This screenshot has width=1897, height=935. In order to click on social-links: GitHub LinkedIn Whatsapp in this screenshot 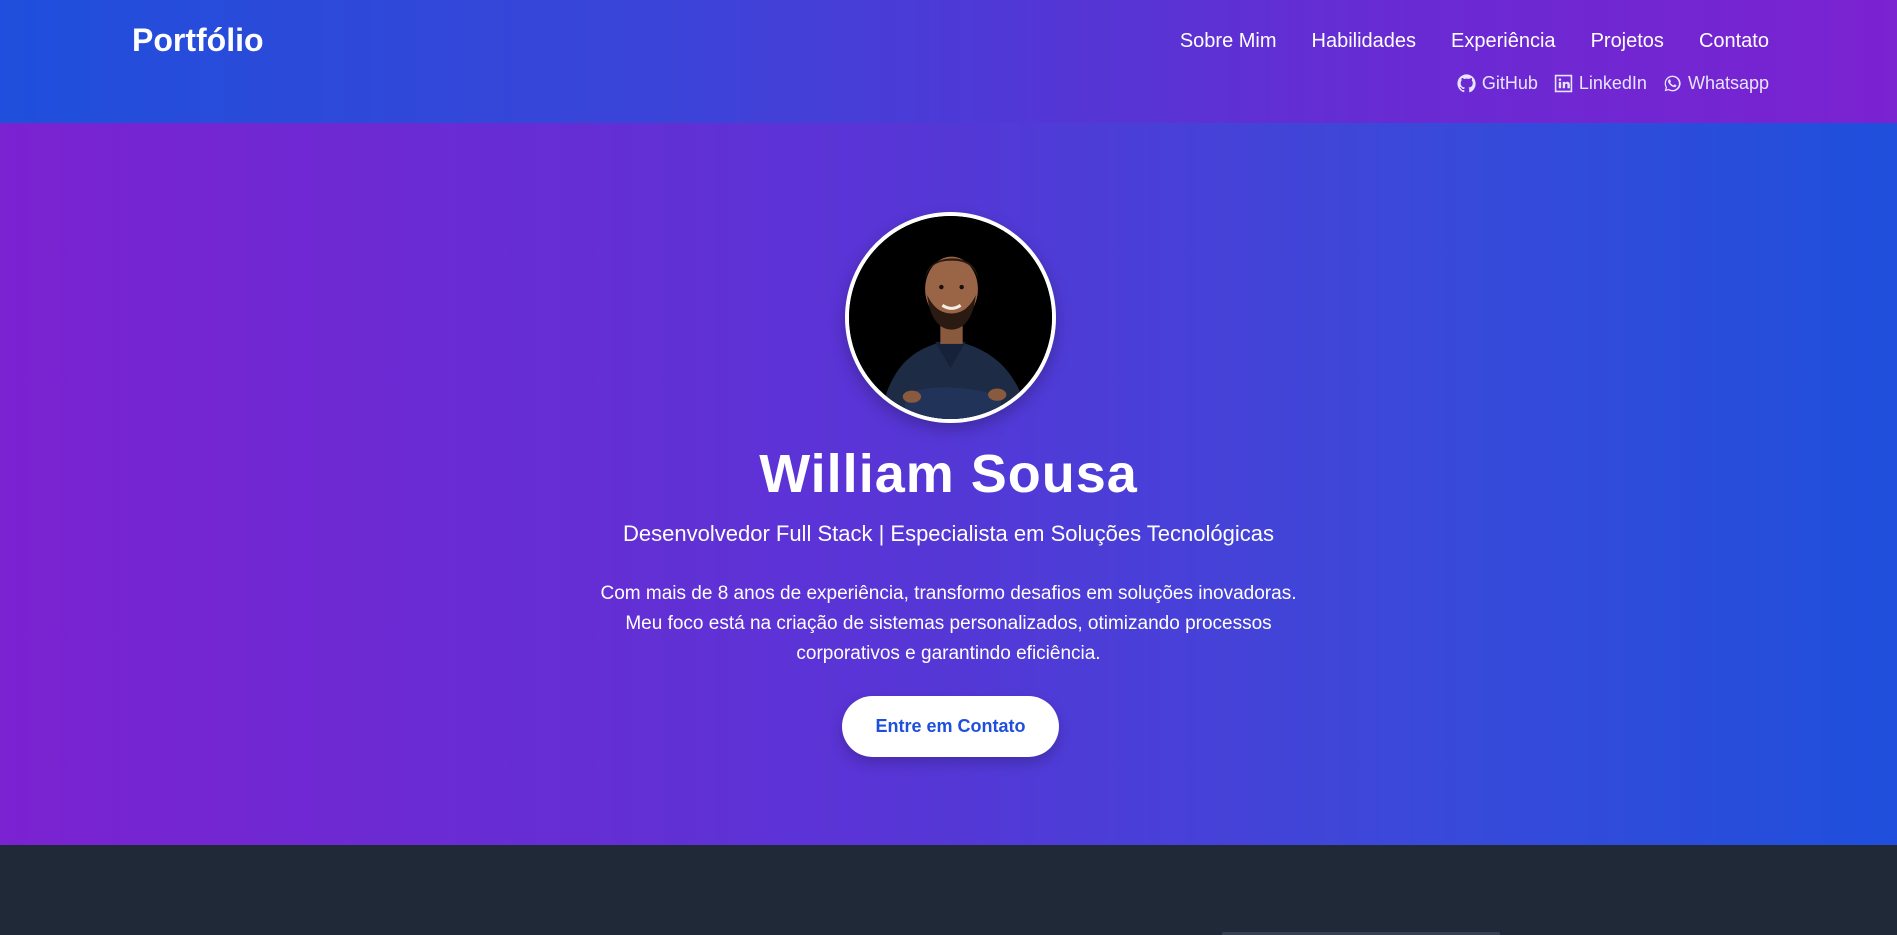, I will do `click(1613, 83)`.